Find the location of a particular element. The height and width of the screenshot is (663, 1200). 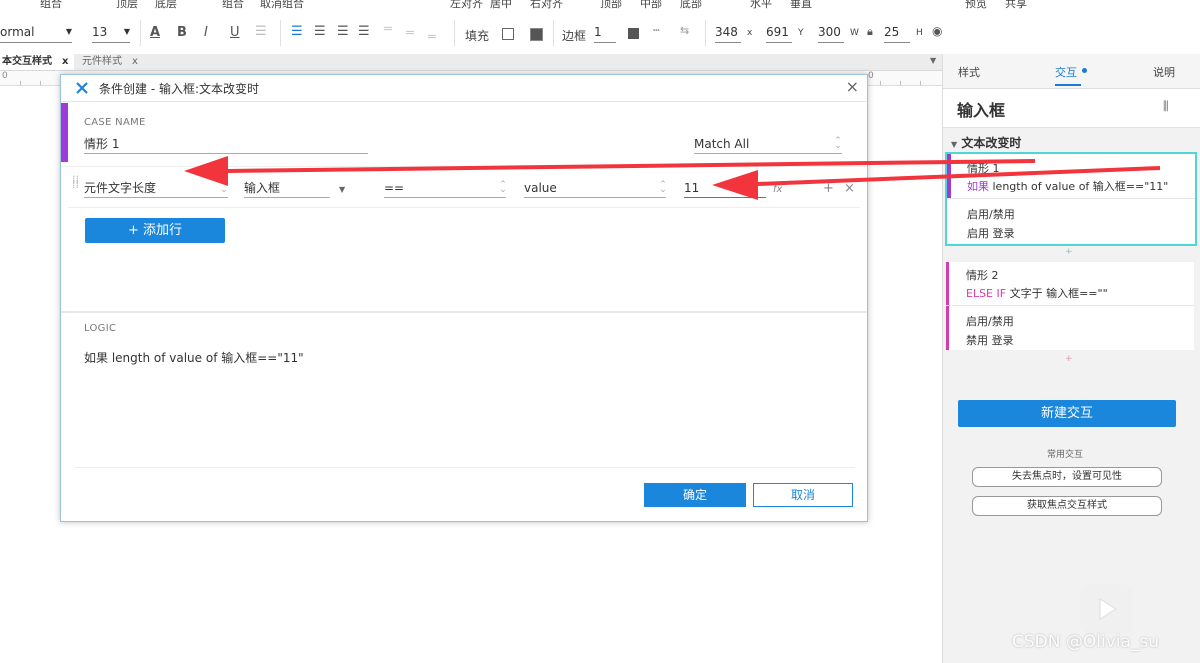

event-name: 文本改变时 is located at coordinates (991, 143).